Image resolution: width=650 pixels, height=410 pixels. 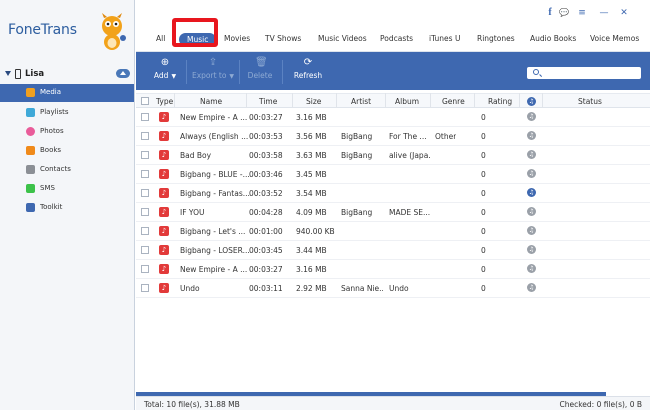 What do you see at coordinates (30, 169) in the screenshot?
I see `contacts-icon` at bounding box center [30, 169].